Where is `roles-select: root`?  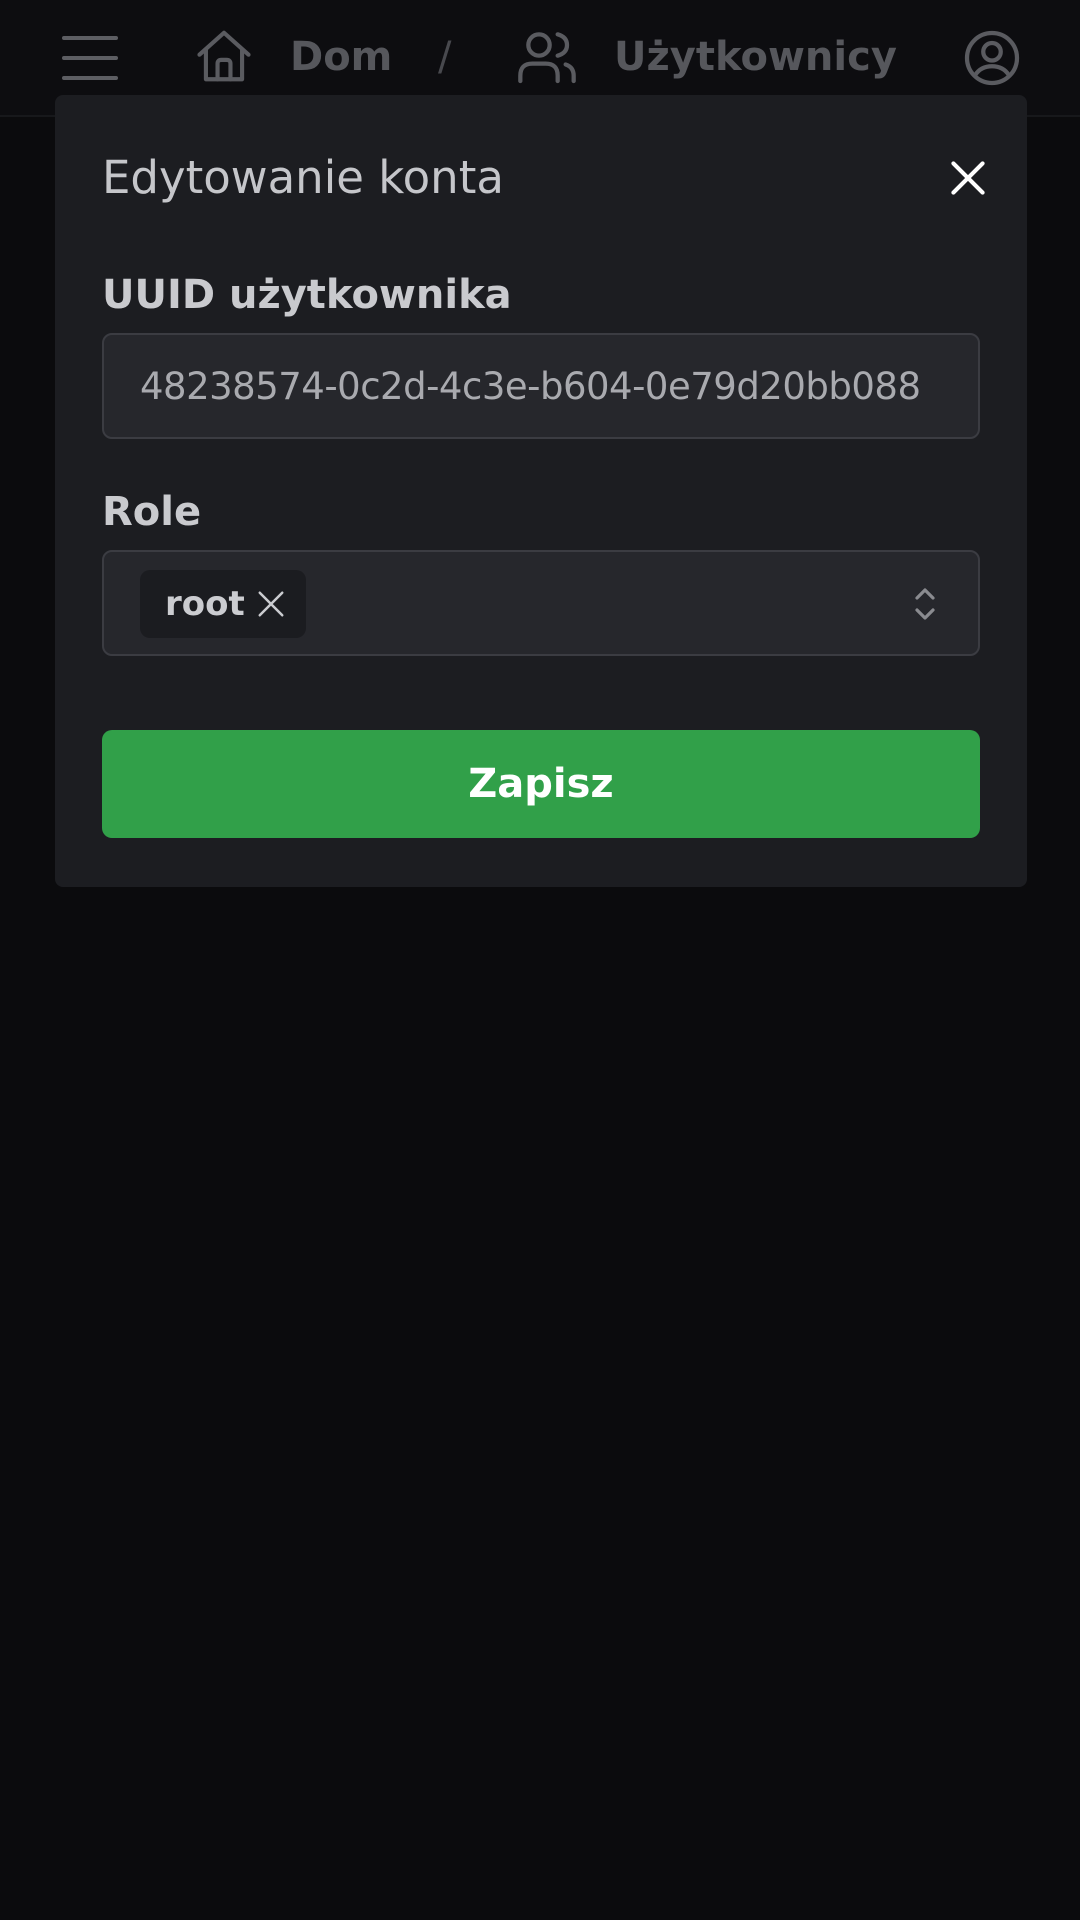
roles-select: root is located at coordinates (541, 603).